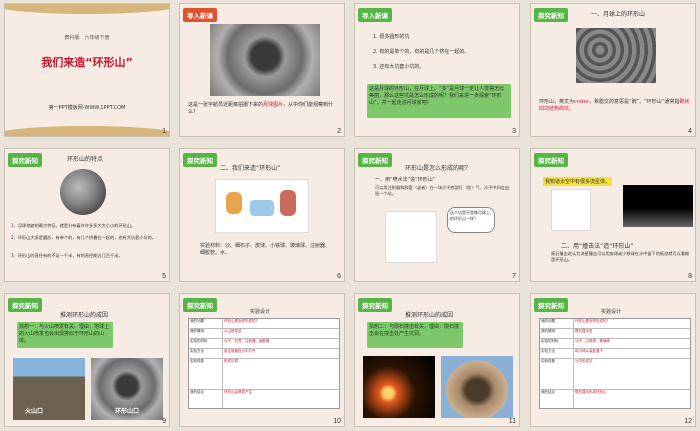 The height and width of the screenshot is (431, 700). What do you see at coordinates (690, 276) in the screenshot?
I see `slide-number: 8` at bounding box center [690, 276].